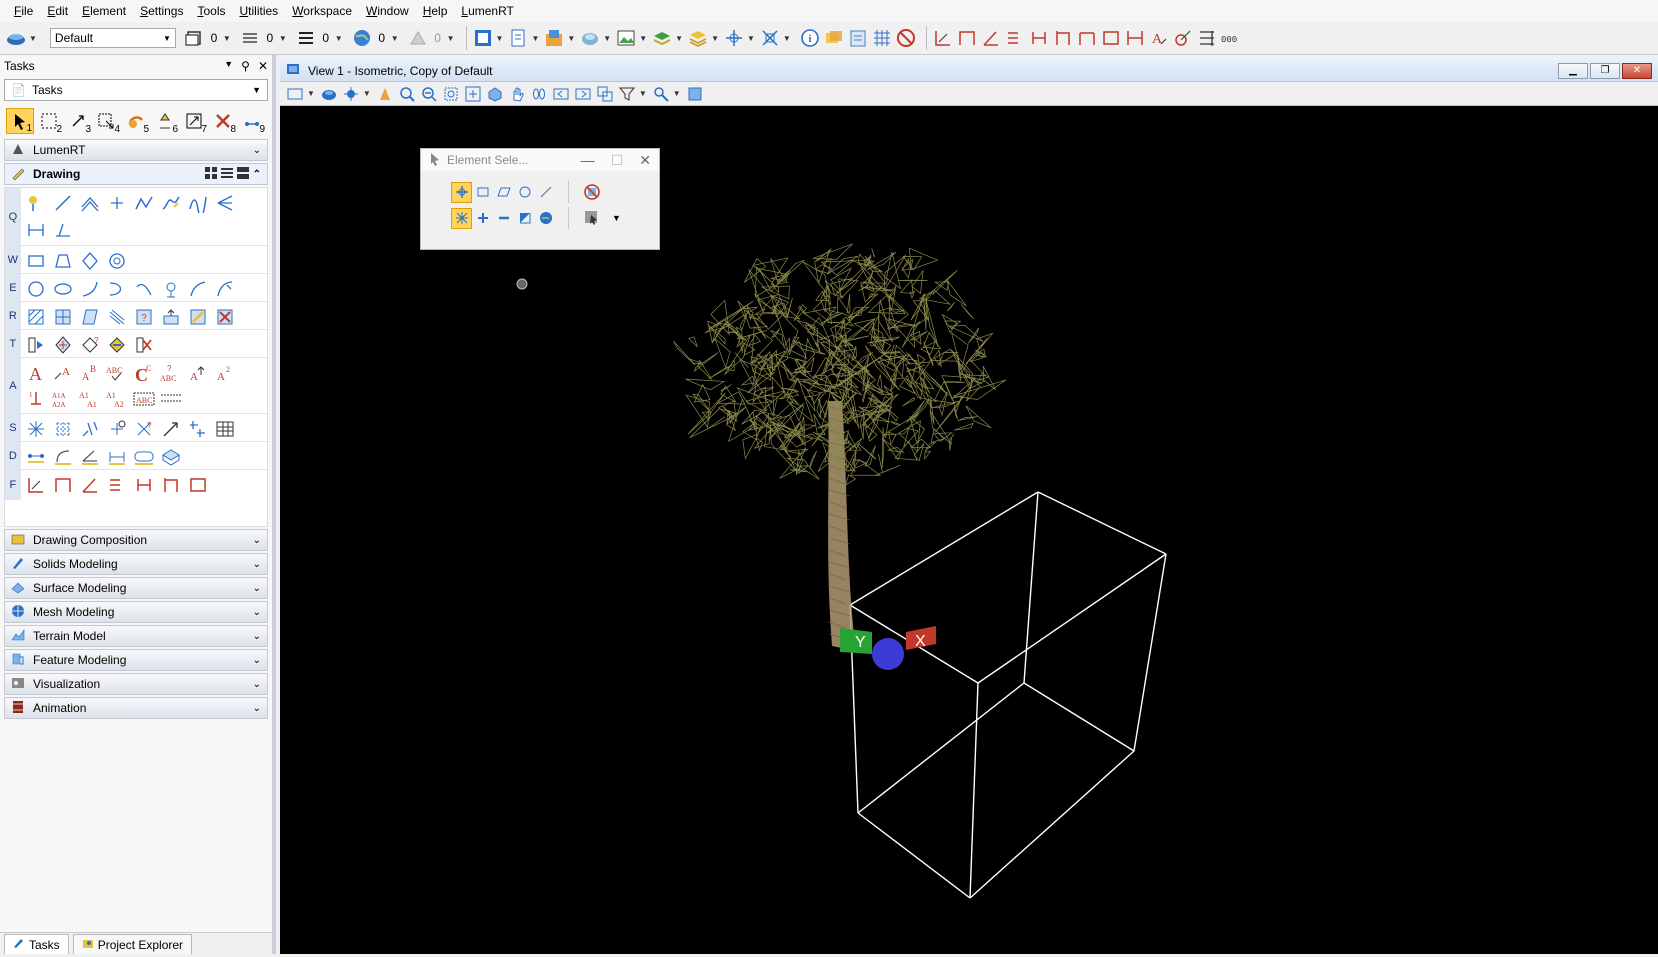  Describe the element at coordinates (734, 38) in the screenshot. I see `snap-icon` at that location.